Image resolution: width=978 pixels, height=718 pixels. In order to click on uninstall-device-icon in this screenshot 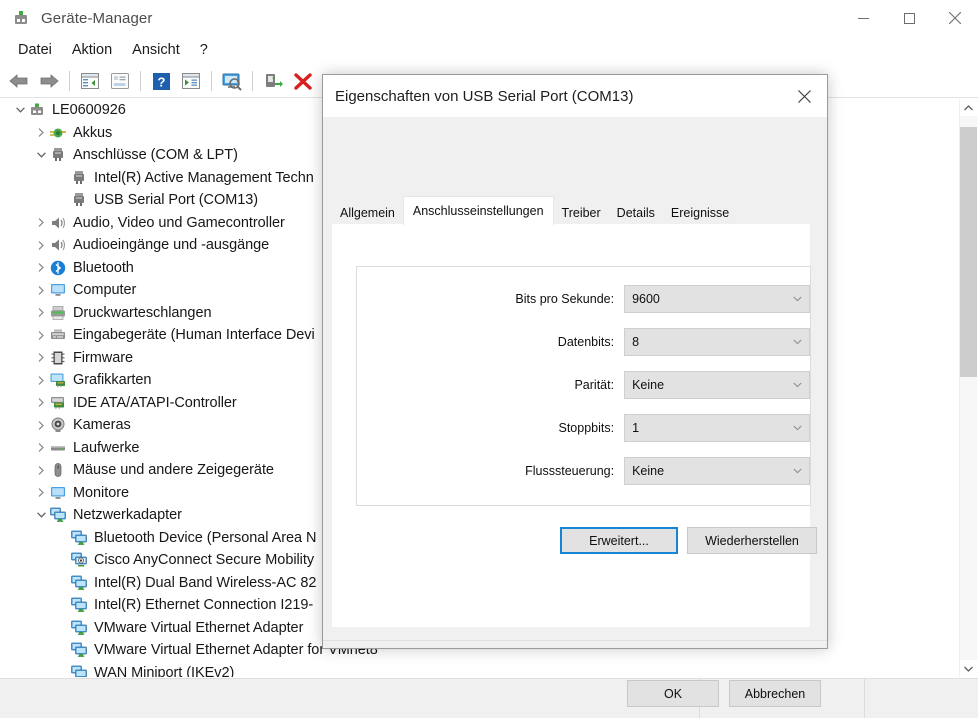, I will do `click(303, 81)`.